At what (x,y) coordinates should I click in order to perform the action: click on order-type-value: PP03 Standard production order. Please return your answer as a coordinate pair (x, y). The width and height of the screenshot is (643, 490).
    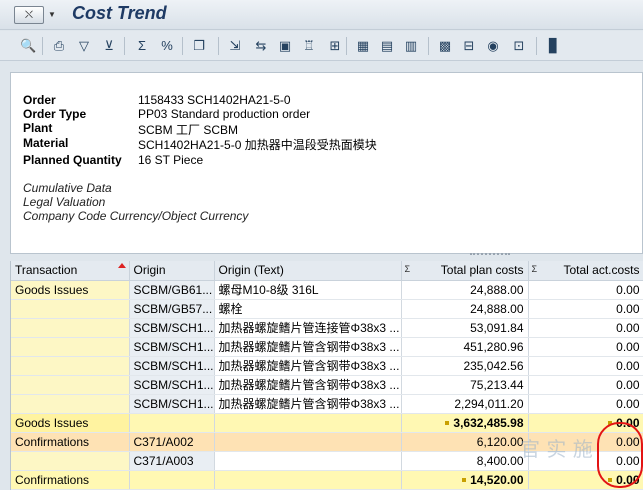
    Looking at the image, I should click on (224, 114).